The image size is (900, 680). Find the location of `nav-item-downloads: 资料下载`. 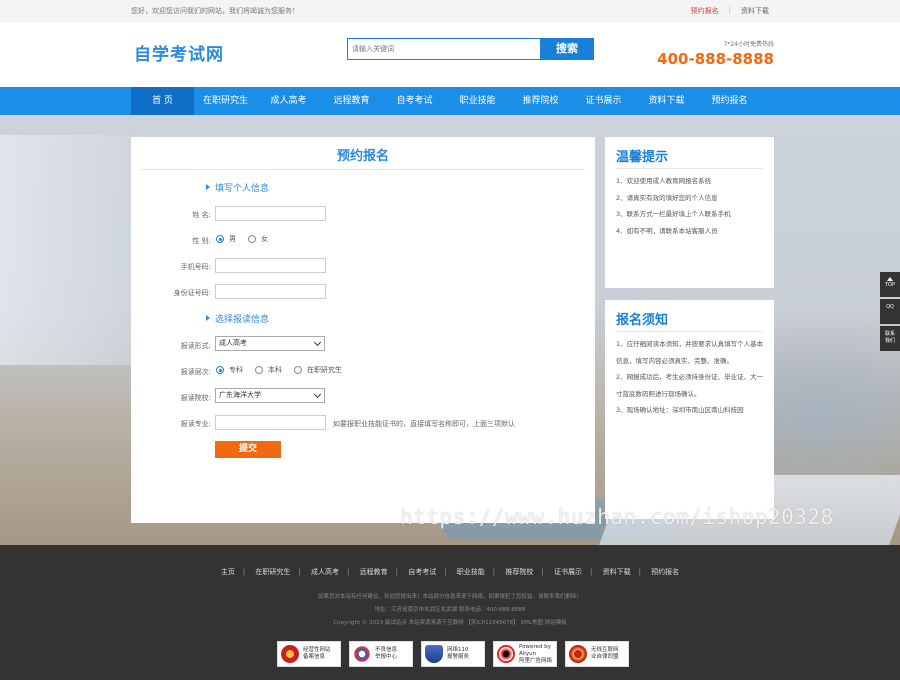

nav-item-downloads: 资料下载 is located at coordinates (666, 101).